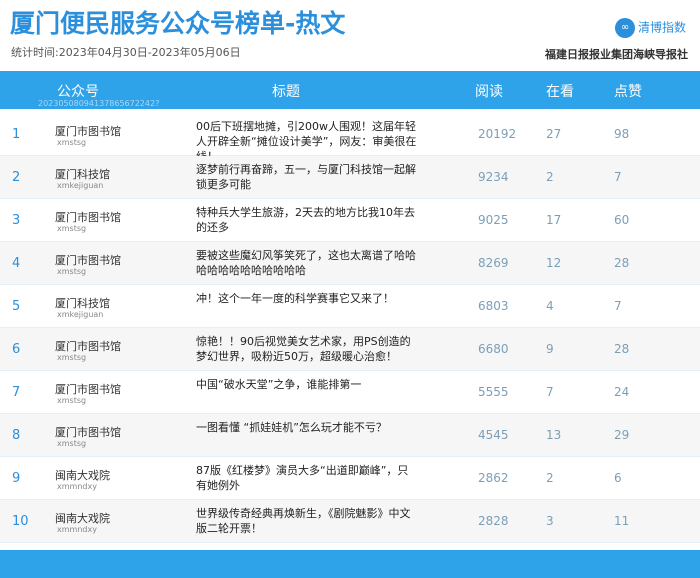 The width and height of the screenshot is (700, 578). What do you see at coordinates (493, 220) in the screenshot?
I see `reads: 9025` at bounding box center [493, 220].